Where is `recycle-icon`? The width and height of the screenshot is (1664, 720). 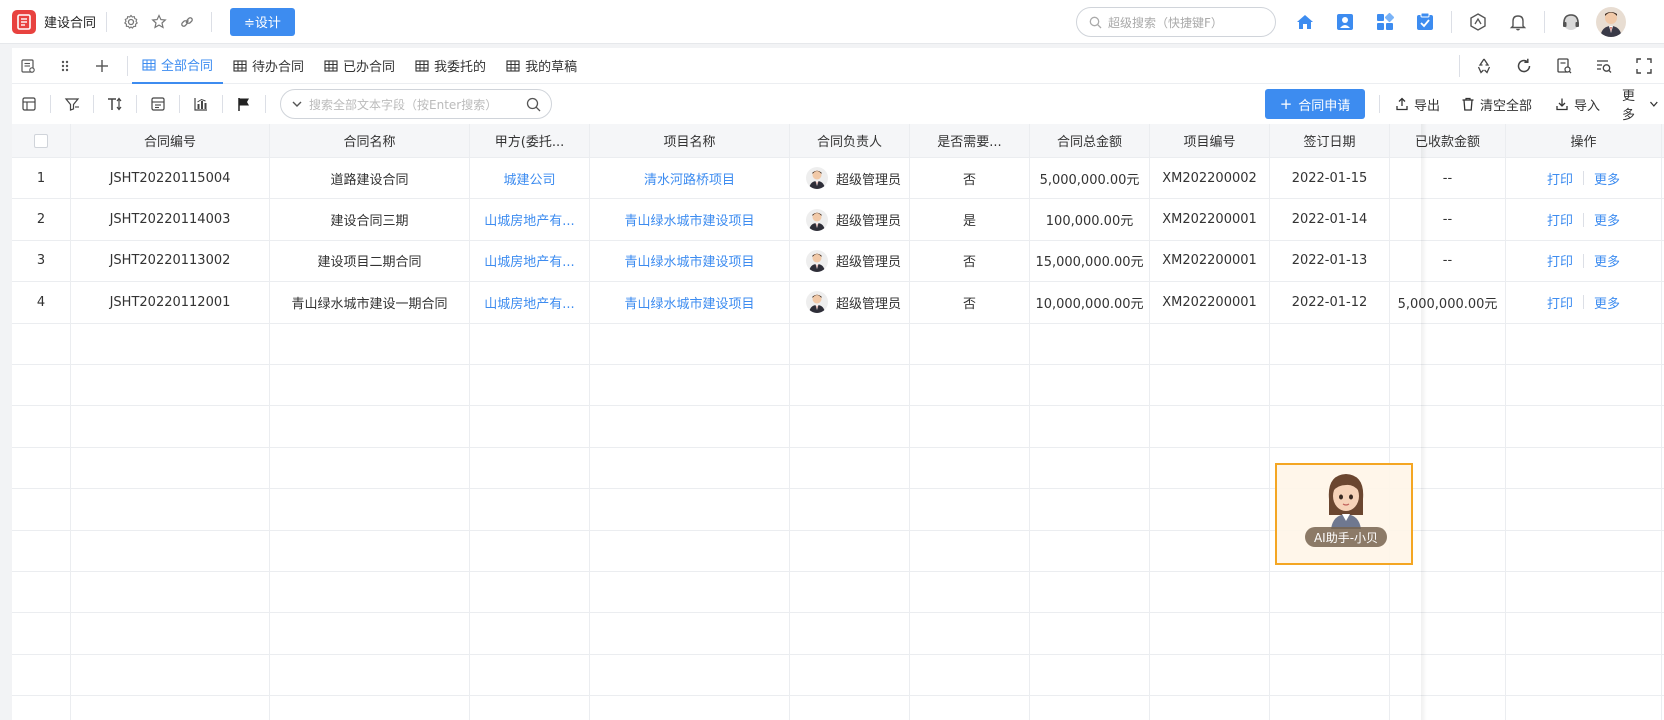
recycle-icon is located at coordinates (1484, 66).